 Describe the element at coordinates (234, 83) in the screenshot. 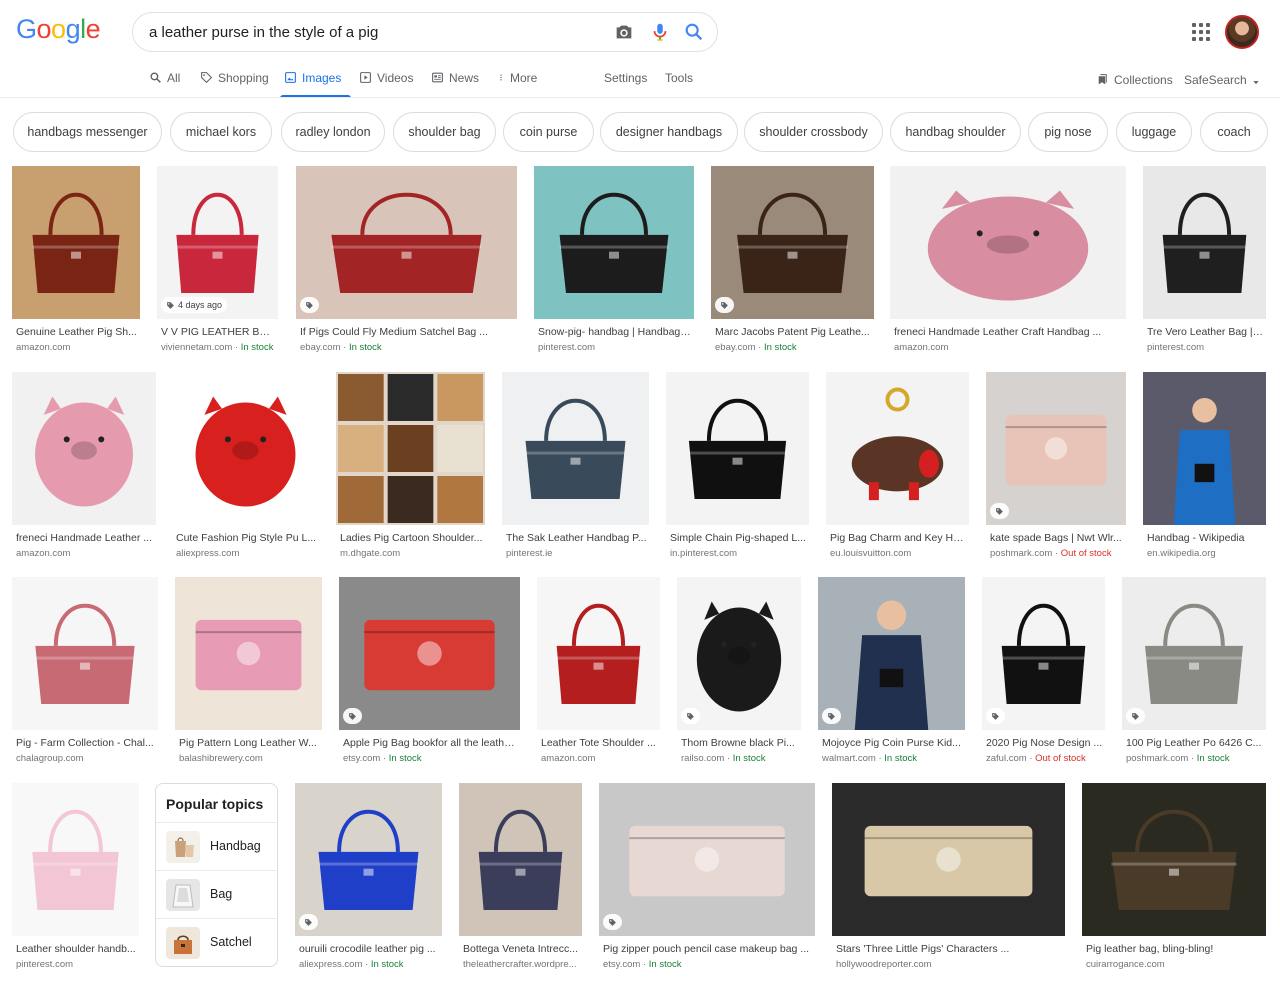

I see `tab-shopping: Shopping` at that location.